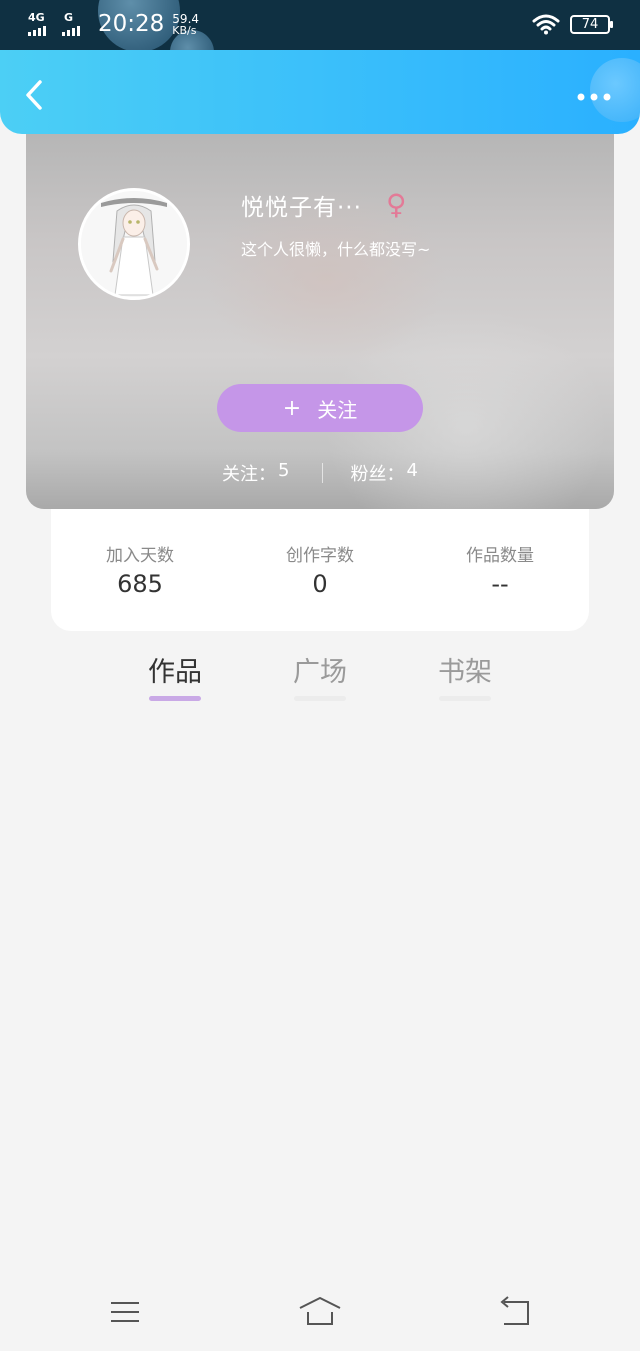  What do you see at coordinates (396, 204) in the screenshot?
I see `female-symbol-icon: ♀` at bounding box center [396, 204].